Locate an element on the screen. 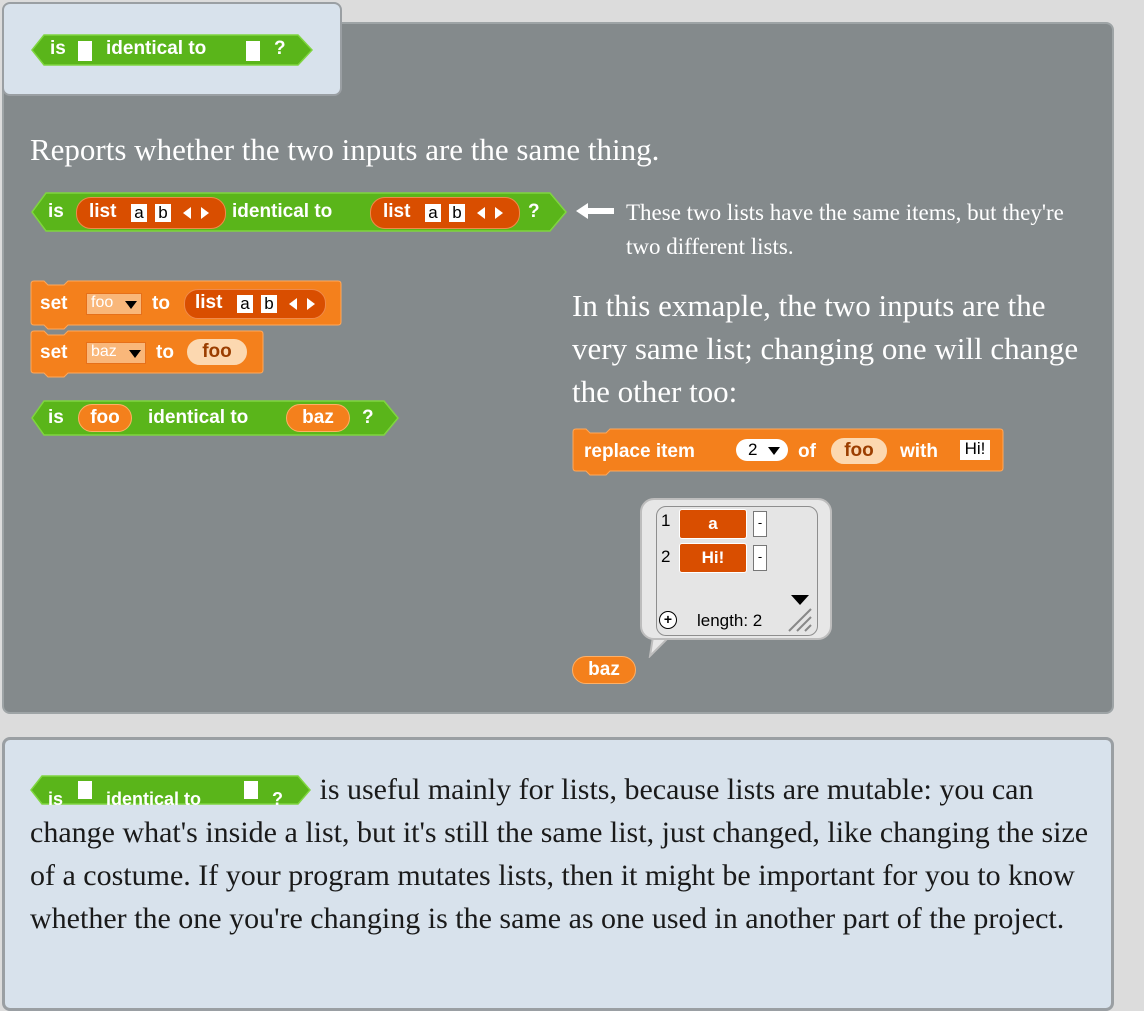 This screenshot has height=1011, width=1144. list-item-2: Hi! is located at coordinates (713, 558).